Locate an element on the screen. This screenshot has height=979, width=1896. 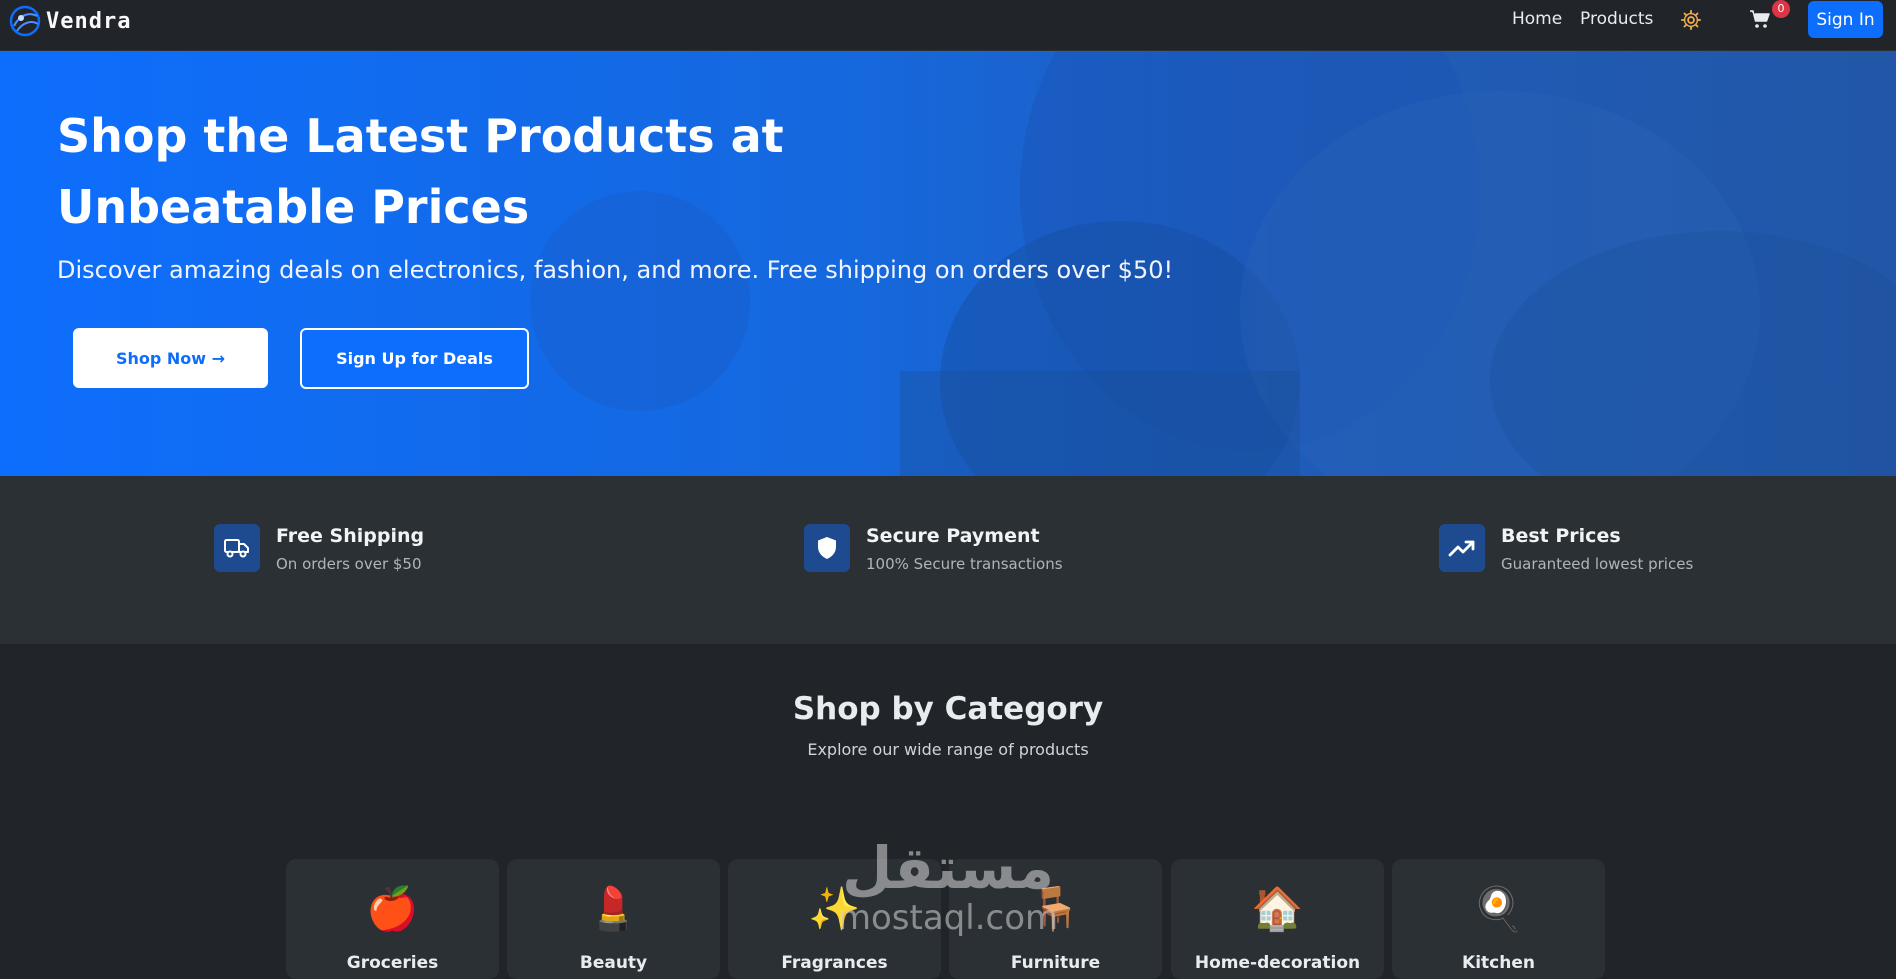
cart-icon is located at coordinates (1760, 19).